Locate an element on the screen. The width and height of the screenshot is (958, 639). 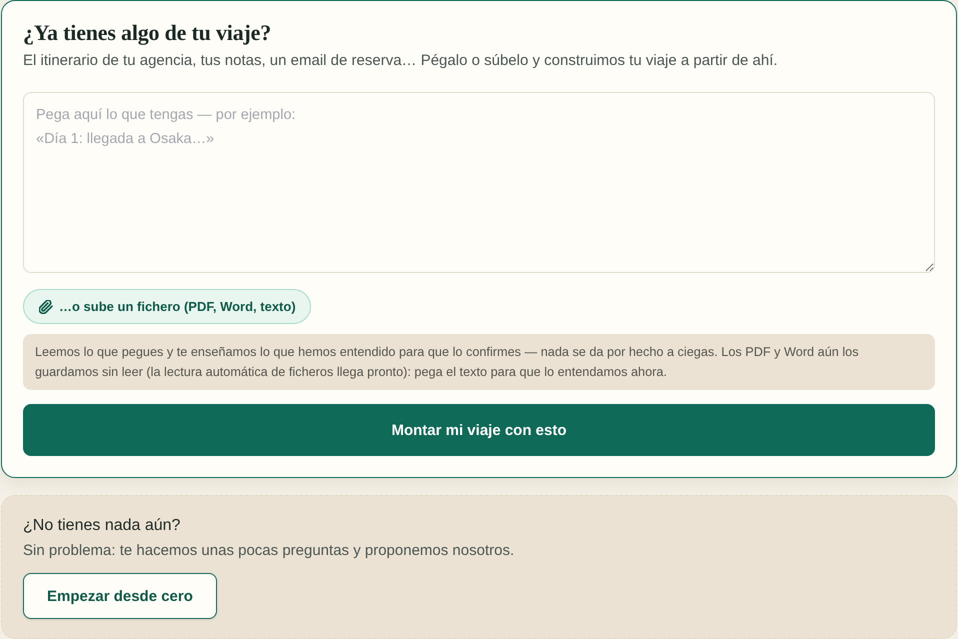
card-title: ¿No tienes nada aún? is located at coordinates (102, 526).